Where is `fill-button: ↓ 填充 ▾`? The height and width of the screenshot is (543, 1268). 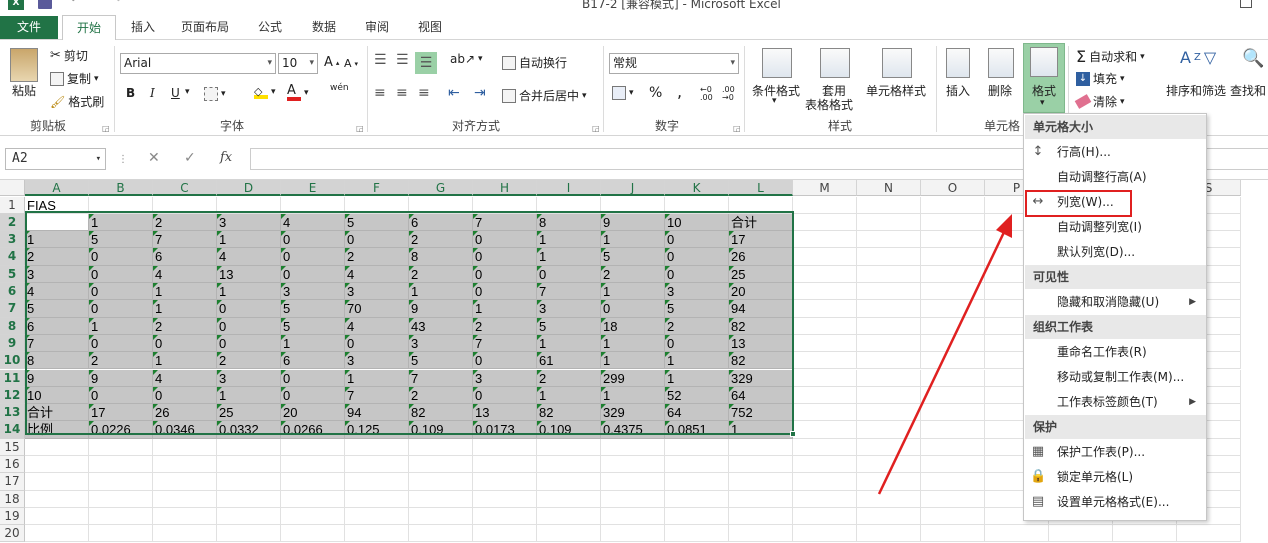
fill-button: ↓ 填充 ▾ is located at coordinates (1100, 78).